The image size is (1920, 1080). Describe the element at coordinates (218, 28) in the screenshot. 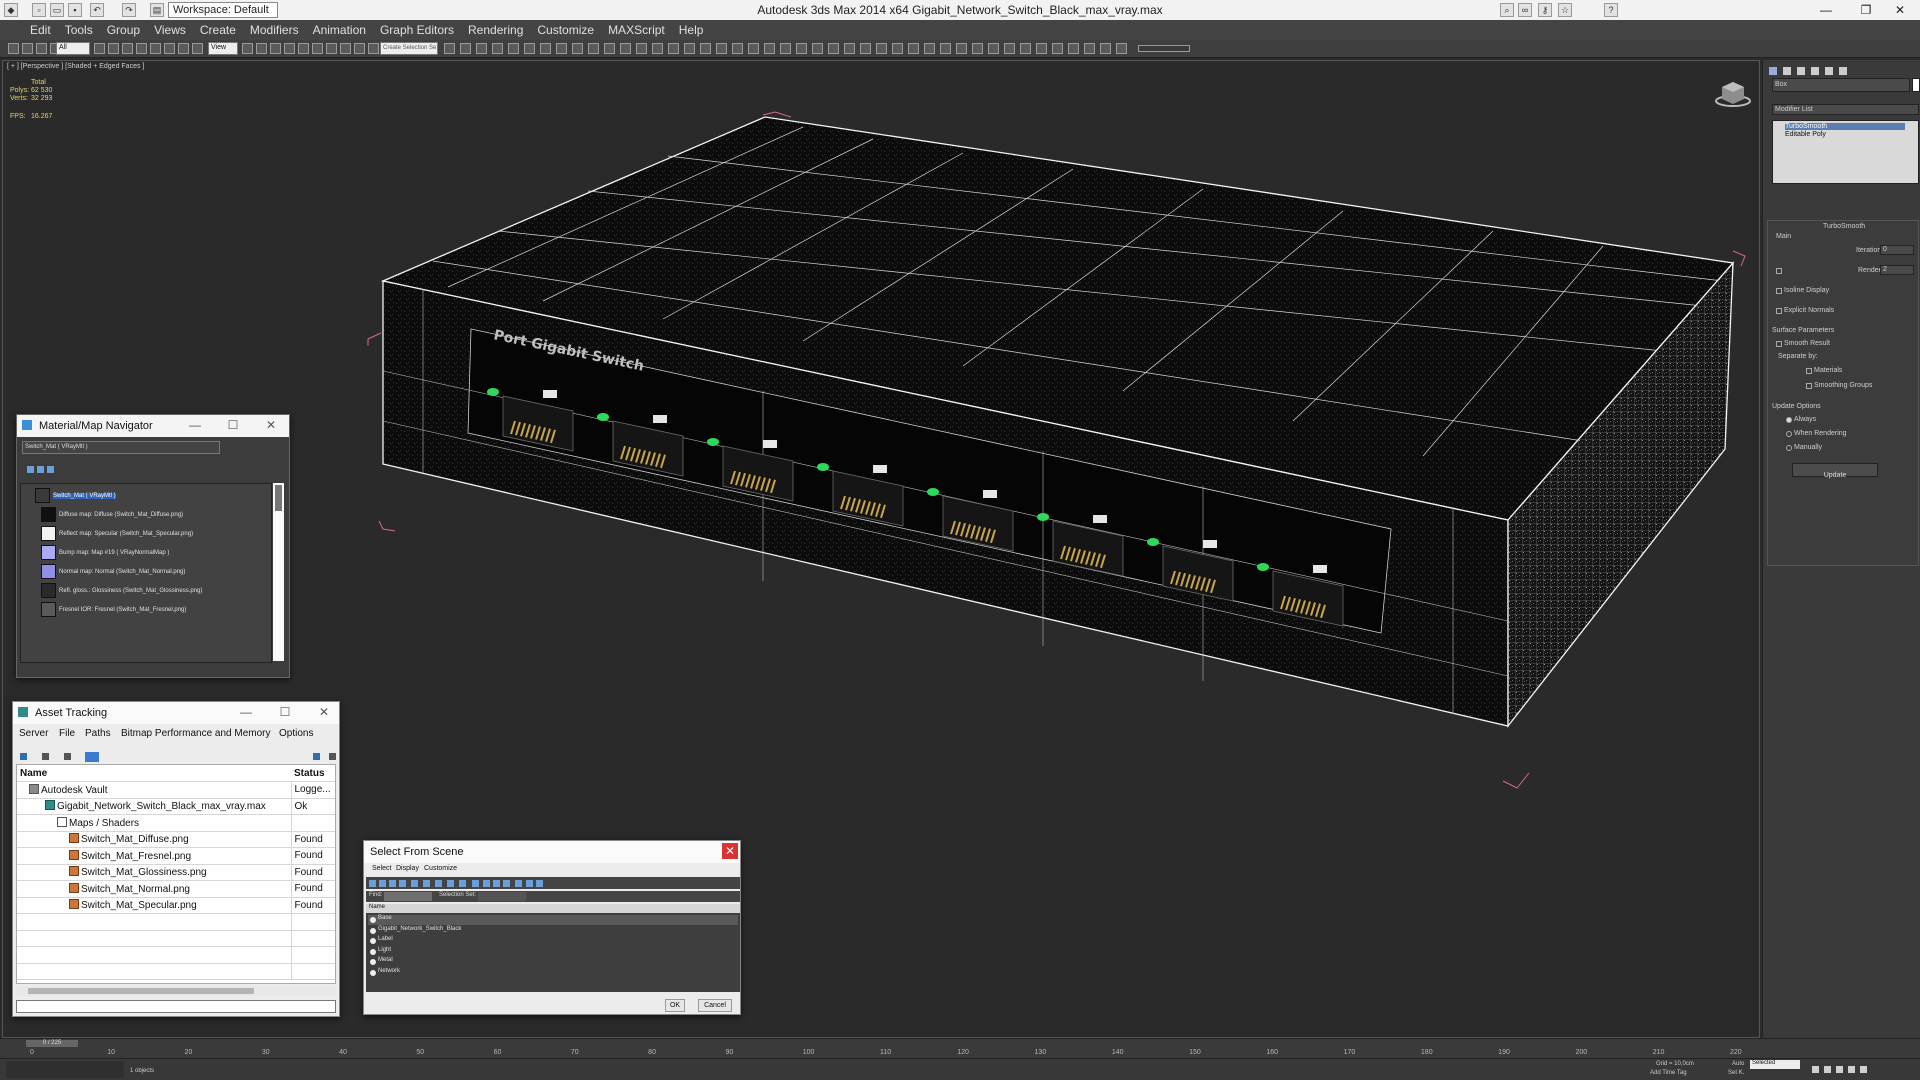

I see `menu-create: Create` at that location.